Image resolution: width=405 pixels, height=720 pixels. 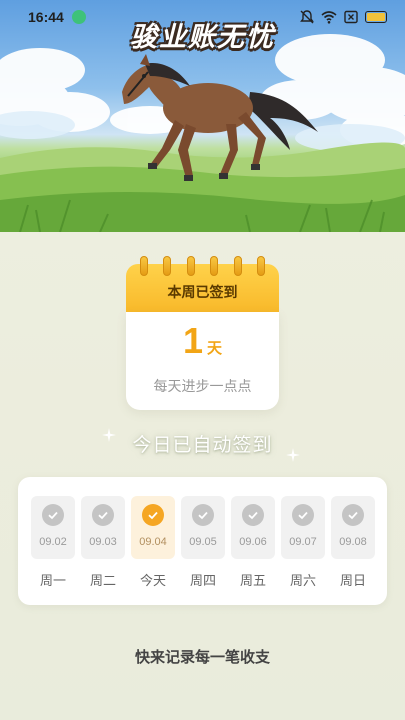 I want to click on day-box: 09.03, so click(x=103, y=527).